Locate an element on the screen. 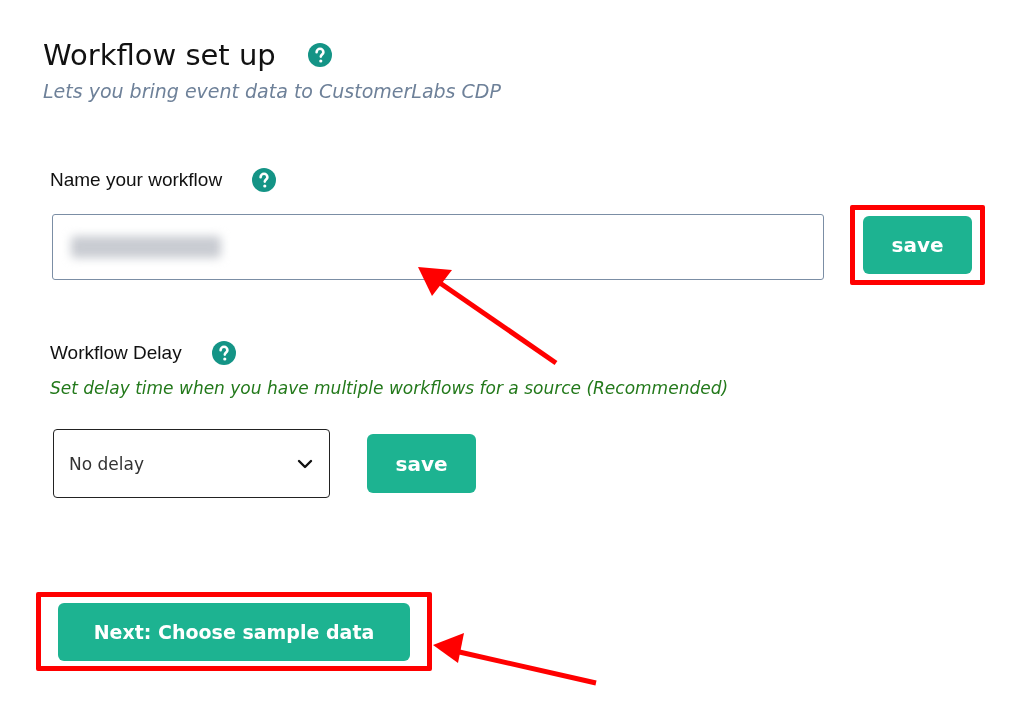 Image resolution: width=1024 pixels, height=715 pixels. page-title: Workflow set up is located at coordinates (159, 55).